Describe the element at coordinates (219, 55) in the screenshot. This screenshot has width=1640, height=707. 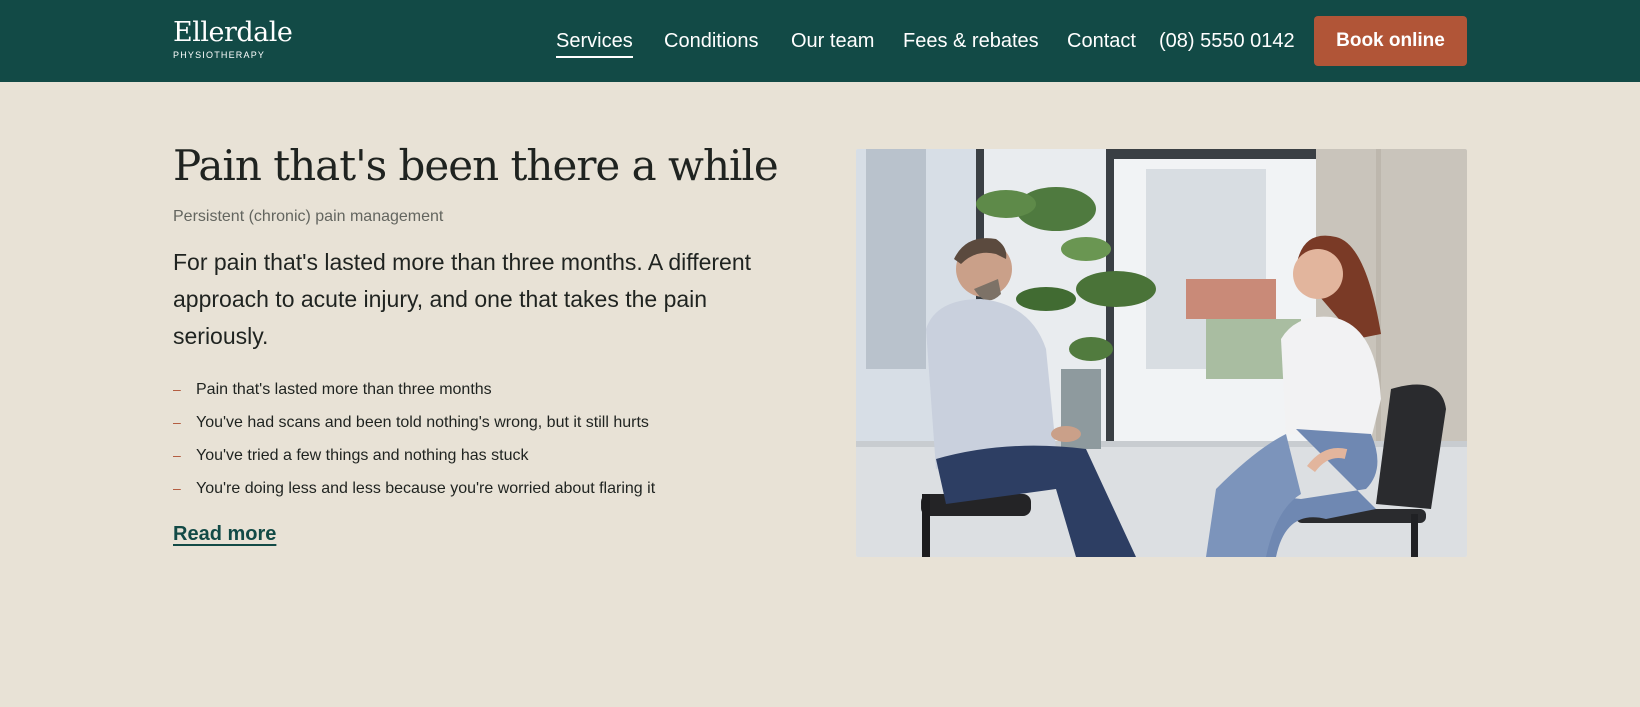
I see `brand-tagline: PHYSIOTHERAPY` at that location.